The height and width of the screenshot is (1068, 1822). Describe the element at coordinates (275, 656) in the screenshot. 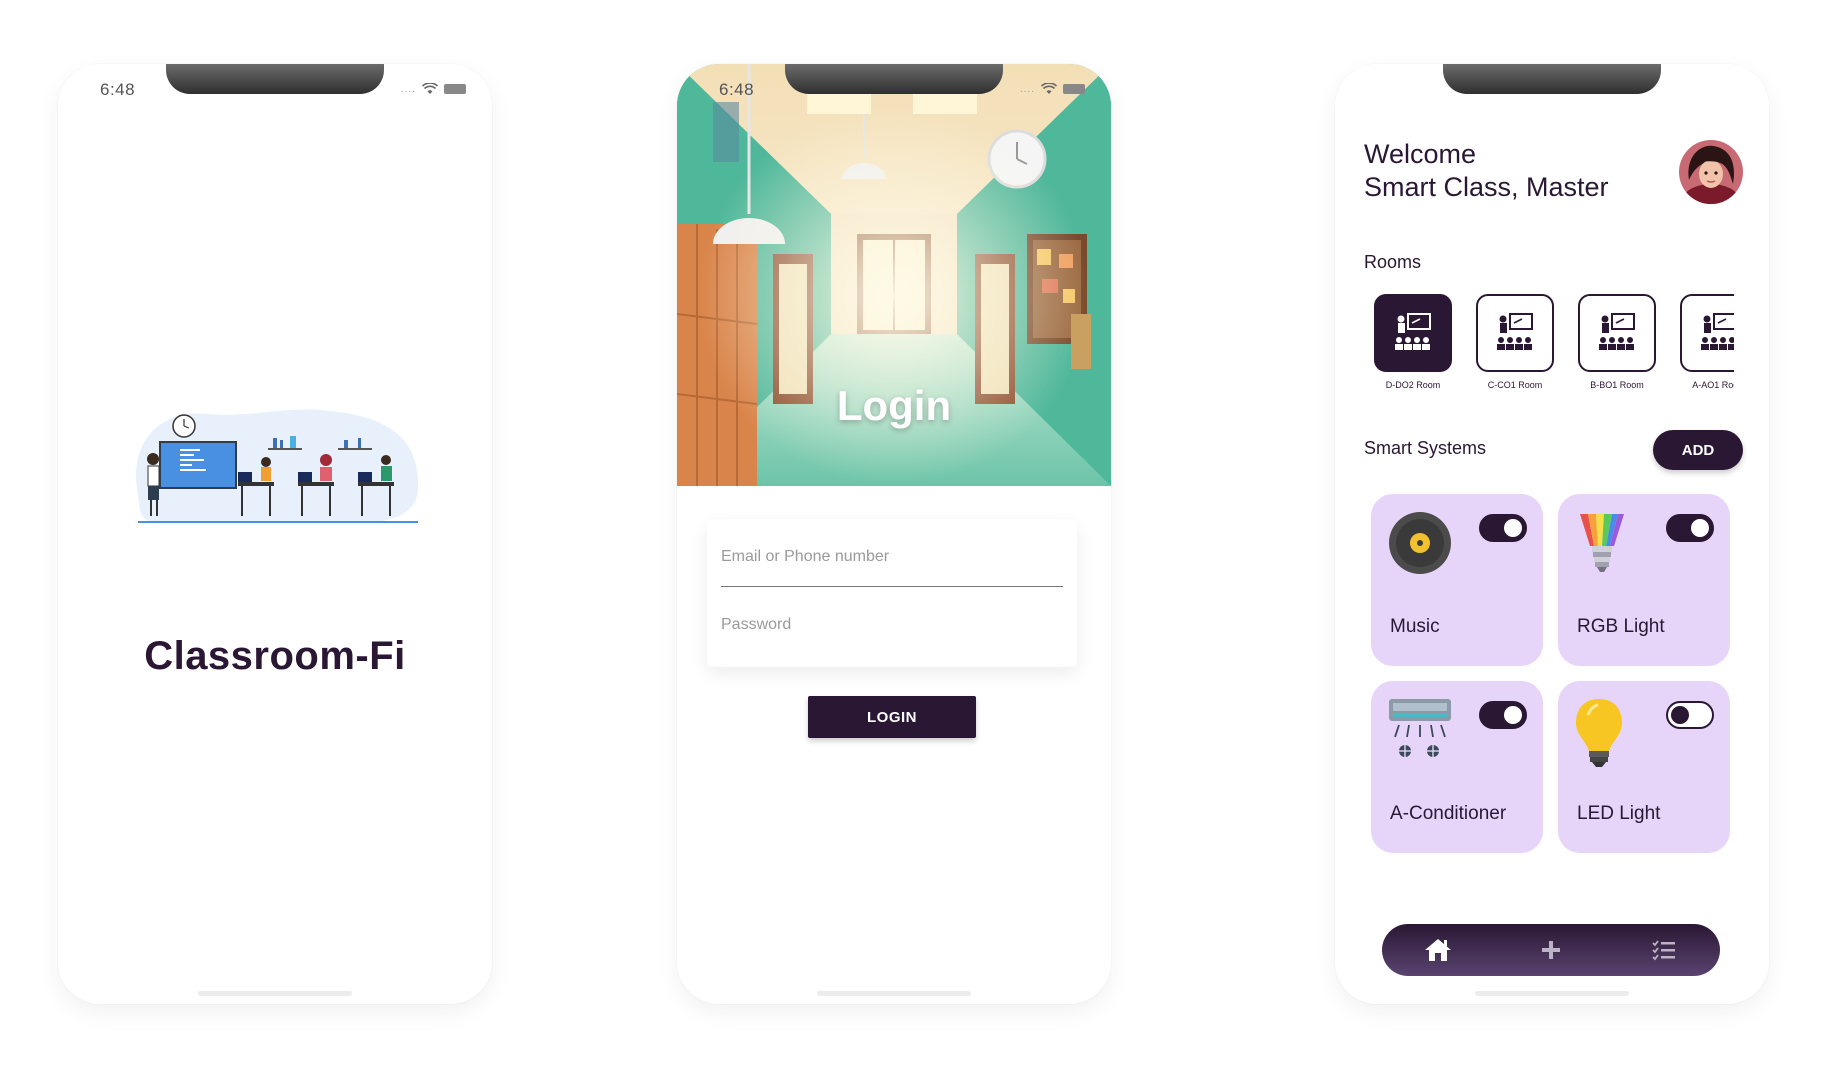

I see `app-name: Classroom-Fi` at that location.